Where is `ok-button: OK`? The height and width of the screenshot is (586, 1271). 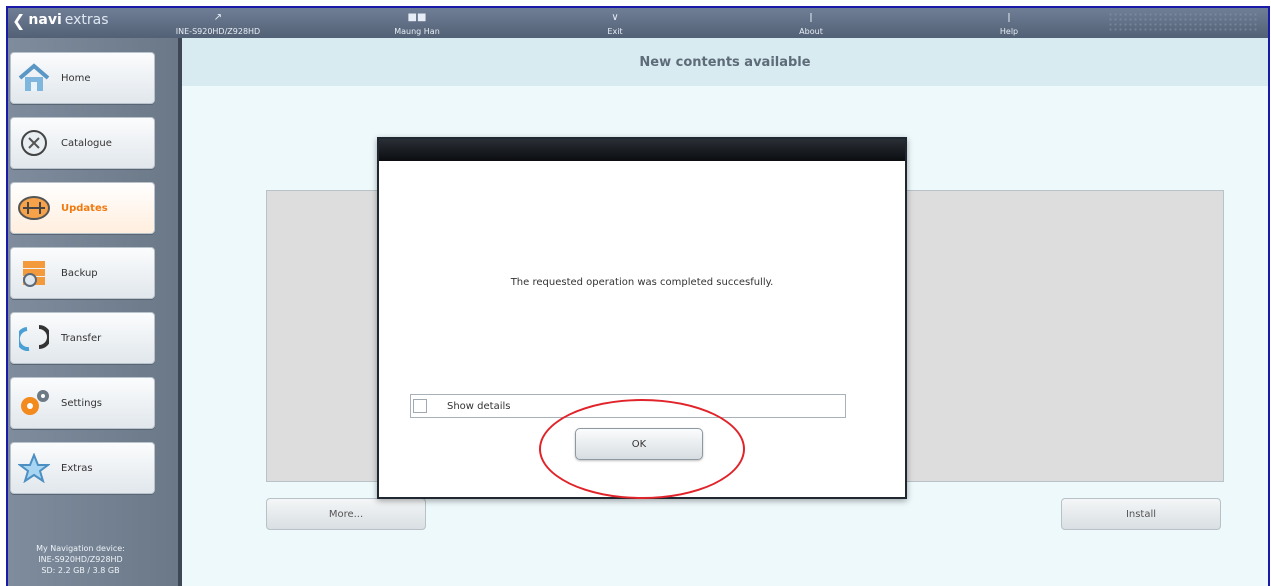 ok-button: OK is located at coordinates (639, 444).